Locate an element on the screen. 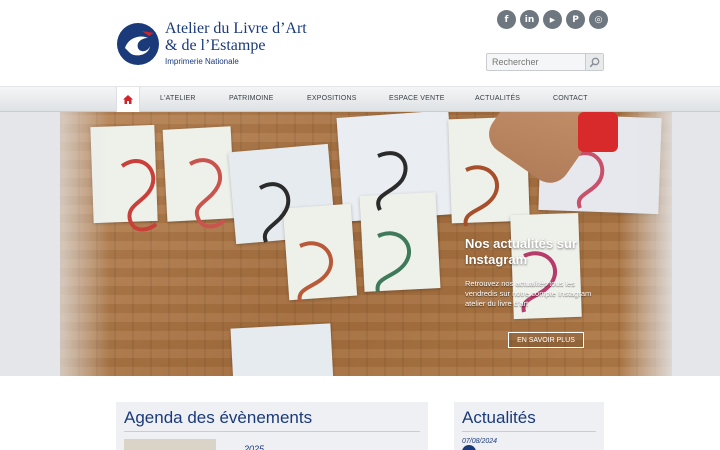 This screenshot has width=720, height=450. search-box is located at coordinates (545, 62).